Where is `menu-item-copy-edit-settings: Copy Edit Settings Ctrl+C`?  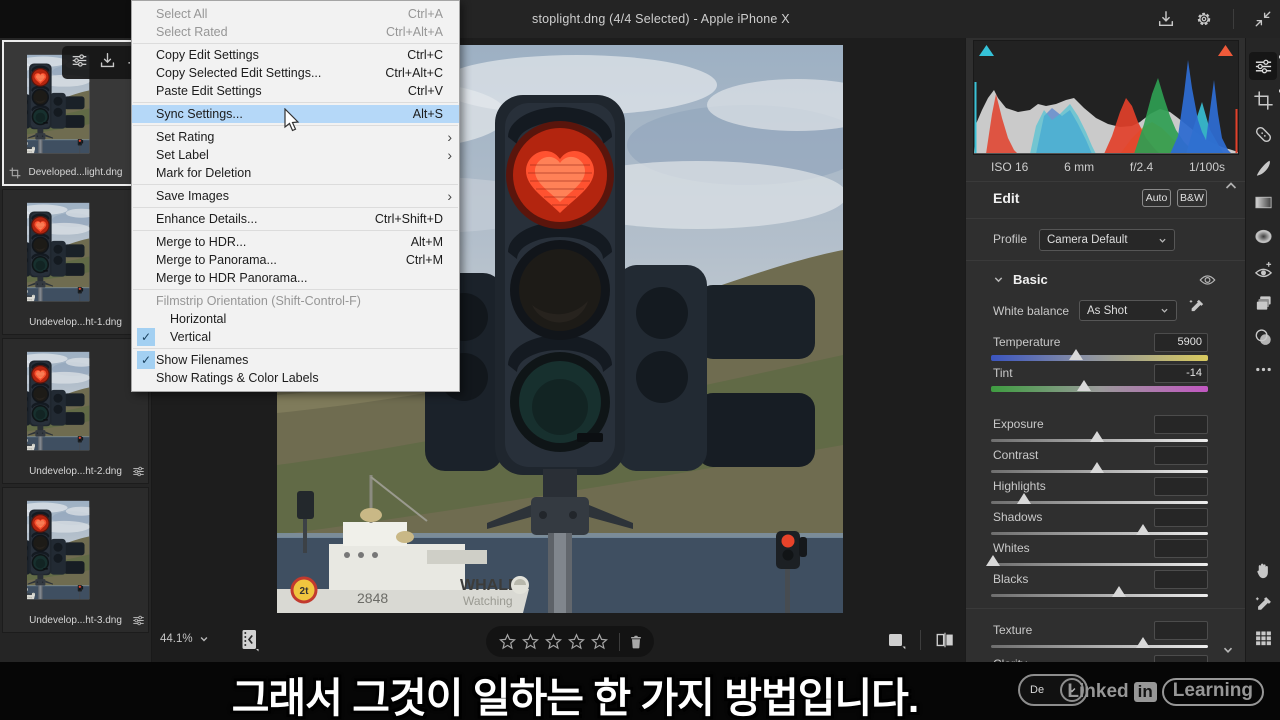
menu-item-copy-edit-settings: Copy Edit Settings Ctrl+C is located at coordinates (295, 55).